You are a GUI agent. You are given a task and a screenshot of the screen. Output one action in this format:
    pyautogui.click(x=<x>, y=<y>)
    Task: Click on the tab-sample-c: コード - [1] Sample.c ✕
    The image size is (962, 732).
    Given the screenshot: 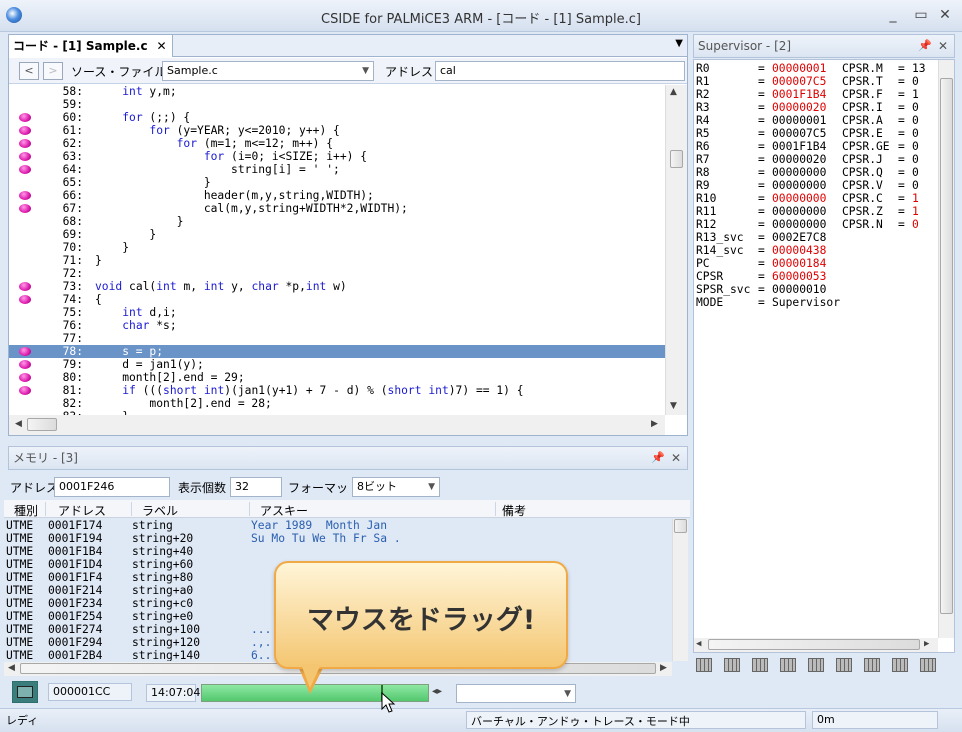 What is the action you would take?
    pyautogui.click(x=91, y=46)
    